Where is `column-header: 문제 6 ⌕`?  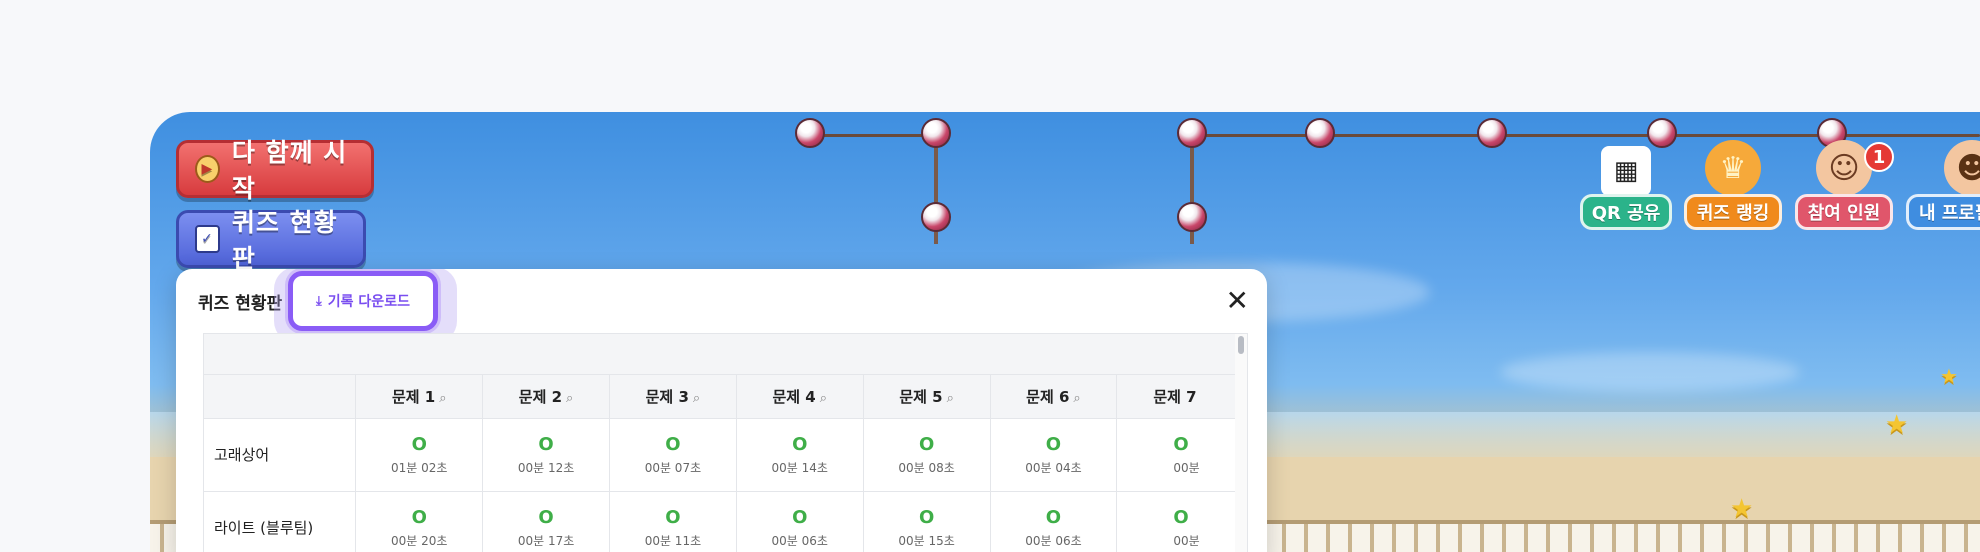
column-header: 문제 6 ⌕ is located at coordinates (1054, 397).